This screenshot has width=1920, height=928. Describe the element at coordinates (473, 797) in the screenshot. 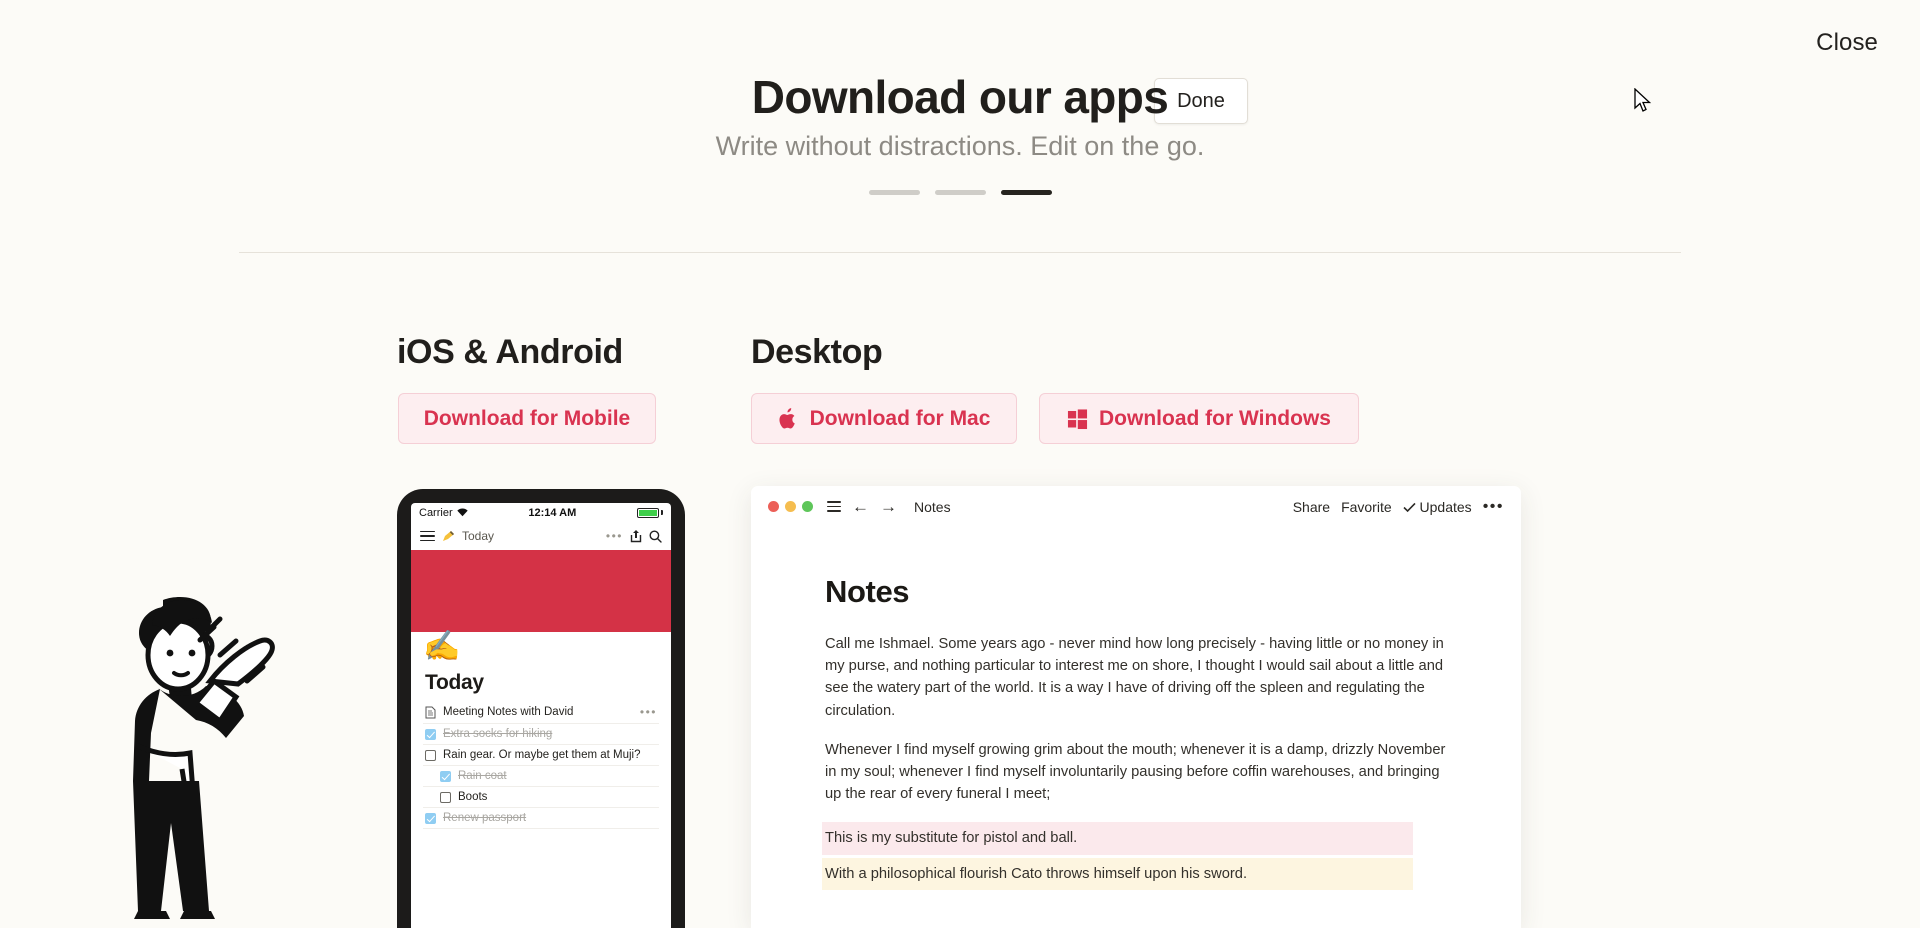

I see `list-item-label: Boots` at that location.